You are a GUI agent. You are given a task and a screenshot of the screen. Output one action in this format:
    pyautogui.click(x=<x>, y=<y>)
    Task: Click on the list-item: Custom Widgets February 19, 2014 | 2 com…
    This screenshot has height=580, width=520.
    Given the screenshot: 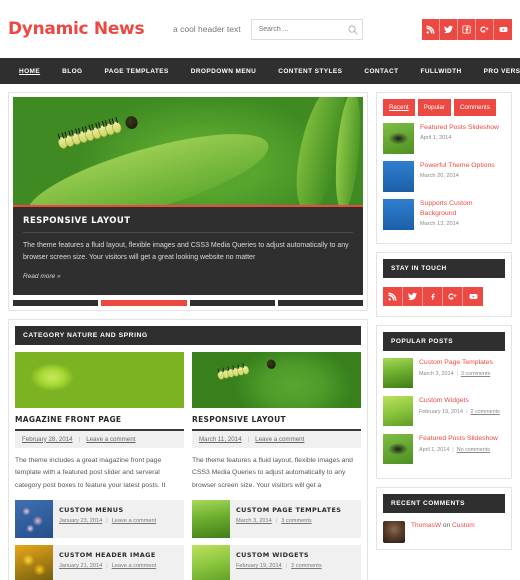 What is the action you would take?
    pyautogui.click(x=444, y=411)
    